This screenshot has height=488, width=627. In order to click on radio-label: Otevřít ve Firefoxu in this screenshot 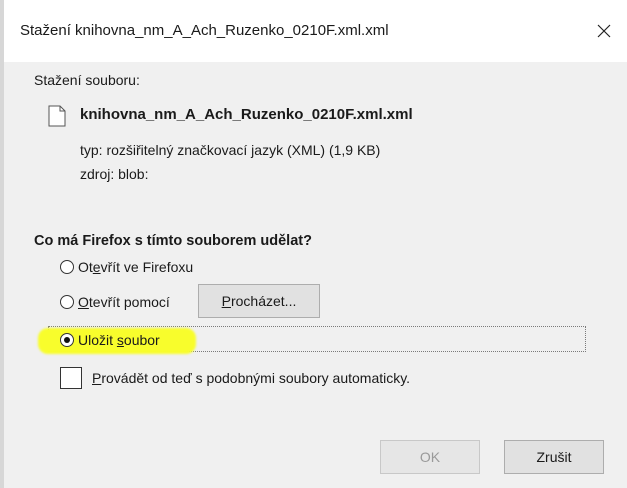, I will do `click(136, 267)`.